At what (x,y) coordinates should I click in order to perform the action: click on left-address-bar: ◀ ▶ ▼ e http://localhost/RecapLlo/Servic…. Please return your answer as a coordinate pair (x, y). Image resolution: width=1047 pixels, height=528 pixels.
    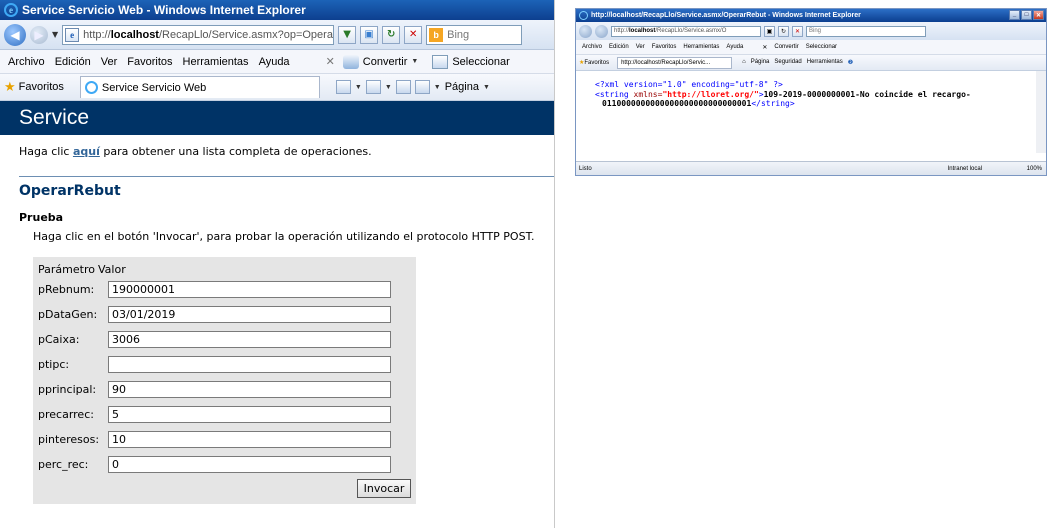
    Looking at the image, I should click on (277, 35).